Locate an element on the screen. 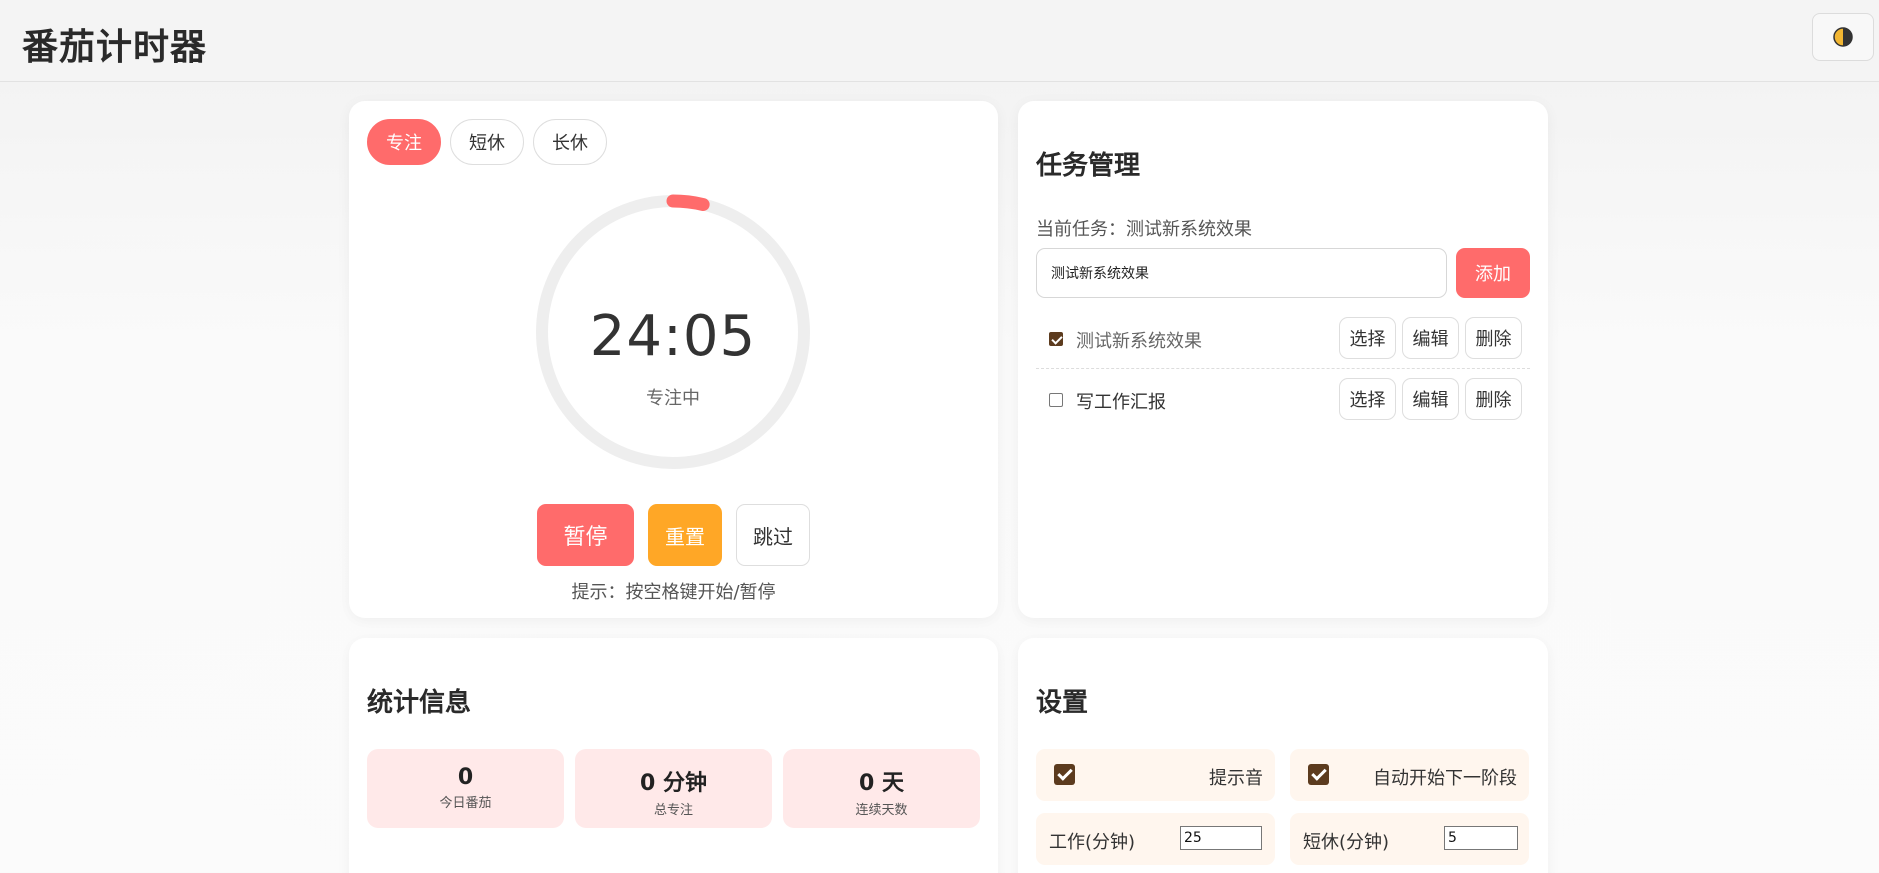 This screenshot has width=1879, height=873. auto-start-label: 自动开始下一阶段 is located at coordinates (1445, 778).